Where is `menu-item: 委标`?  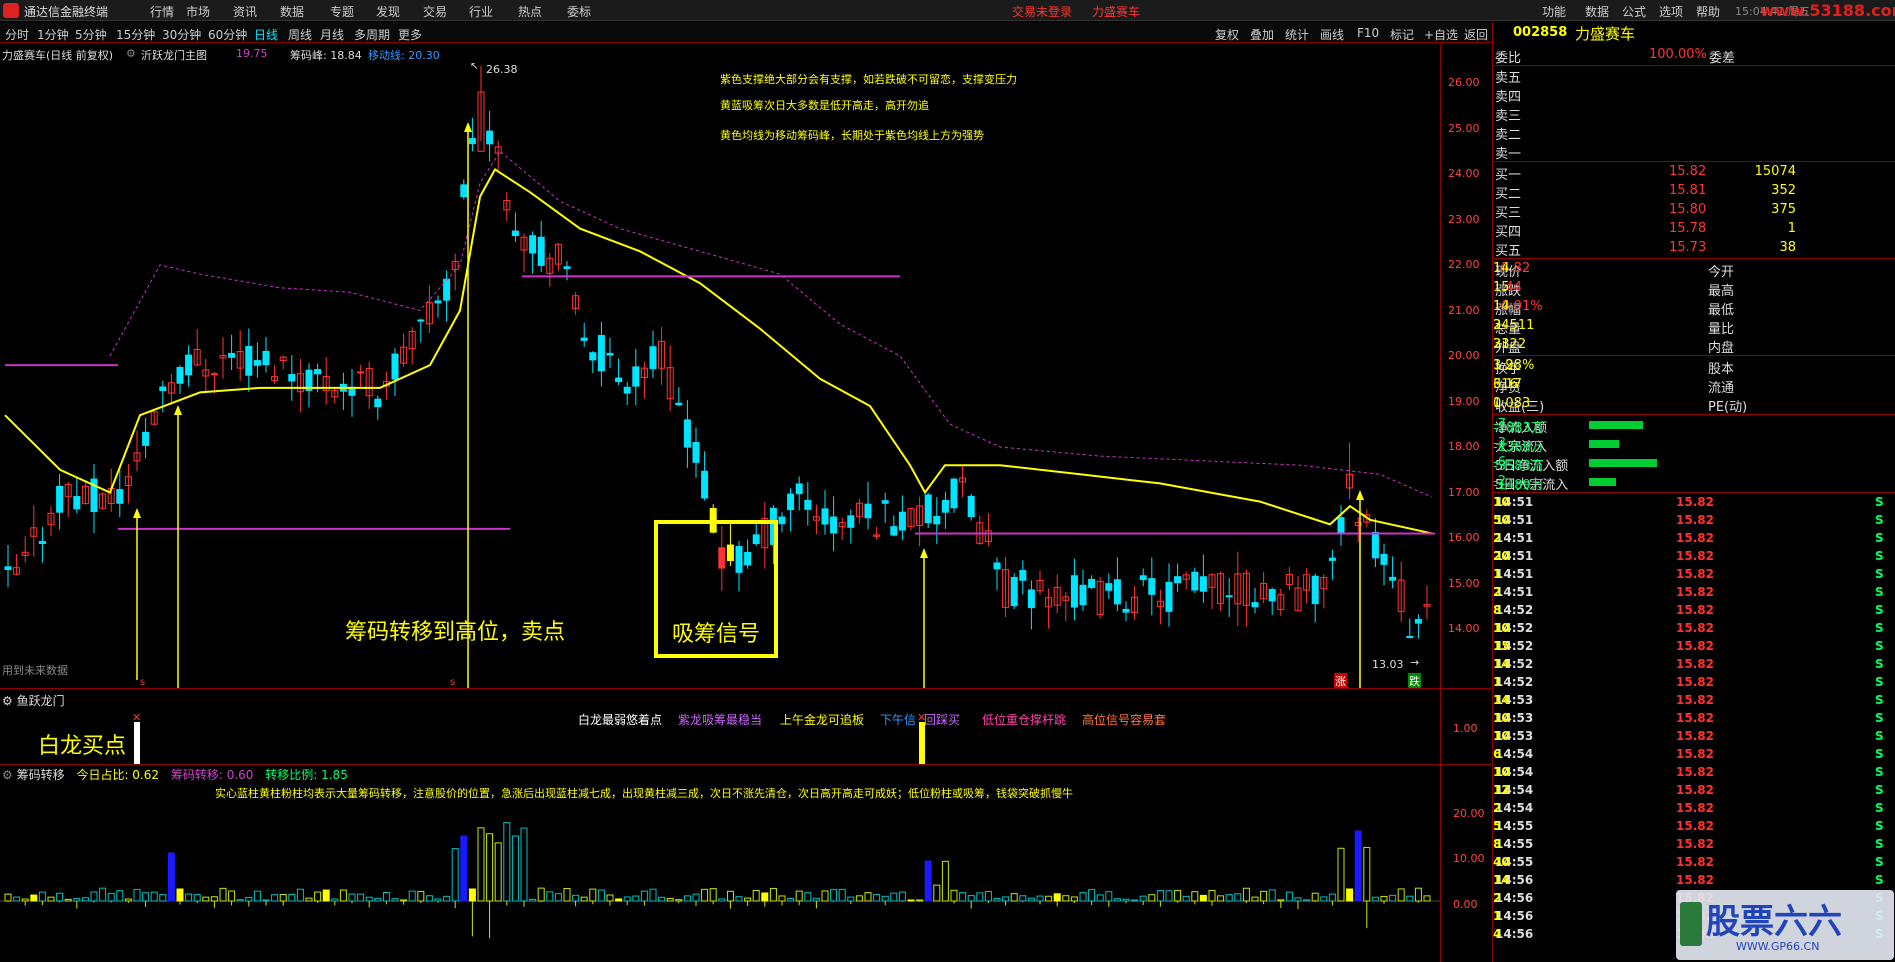 menu-item: 委标 is located at coordinates (579, 11).